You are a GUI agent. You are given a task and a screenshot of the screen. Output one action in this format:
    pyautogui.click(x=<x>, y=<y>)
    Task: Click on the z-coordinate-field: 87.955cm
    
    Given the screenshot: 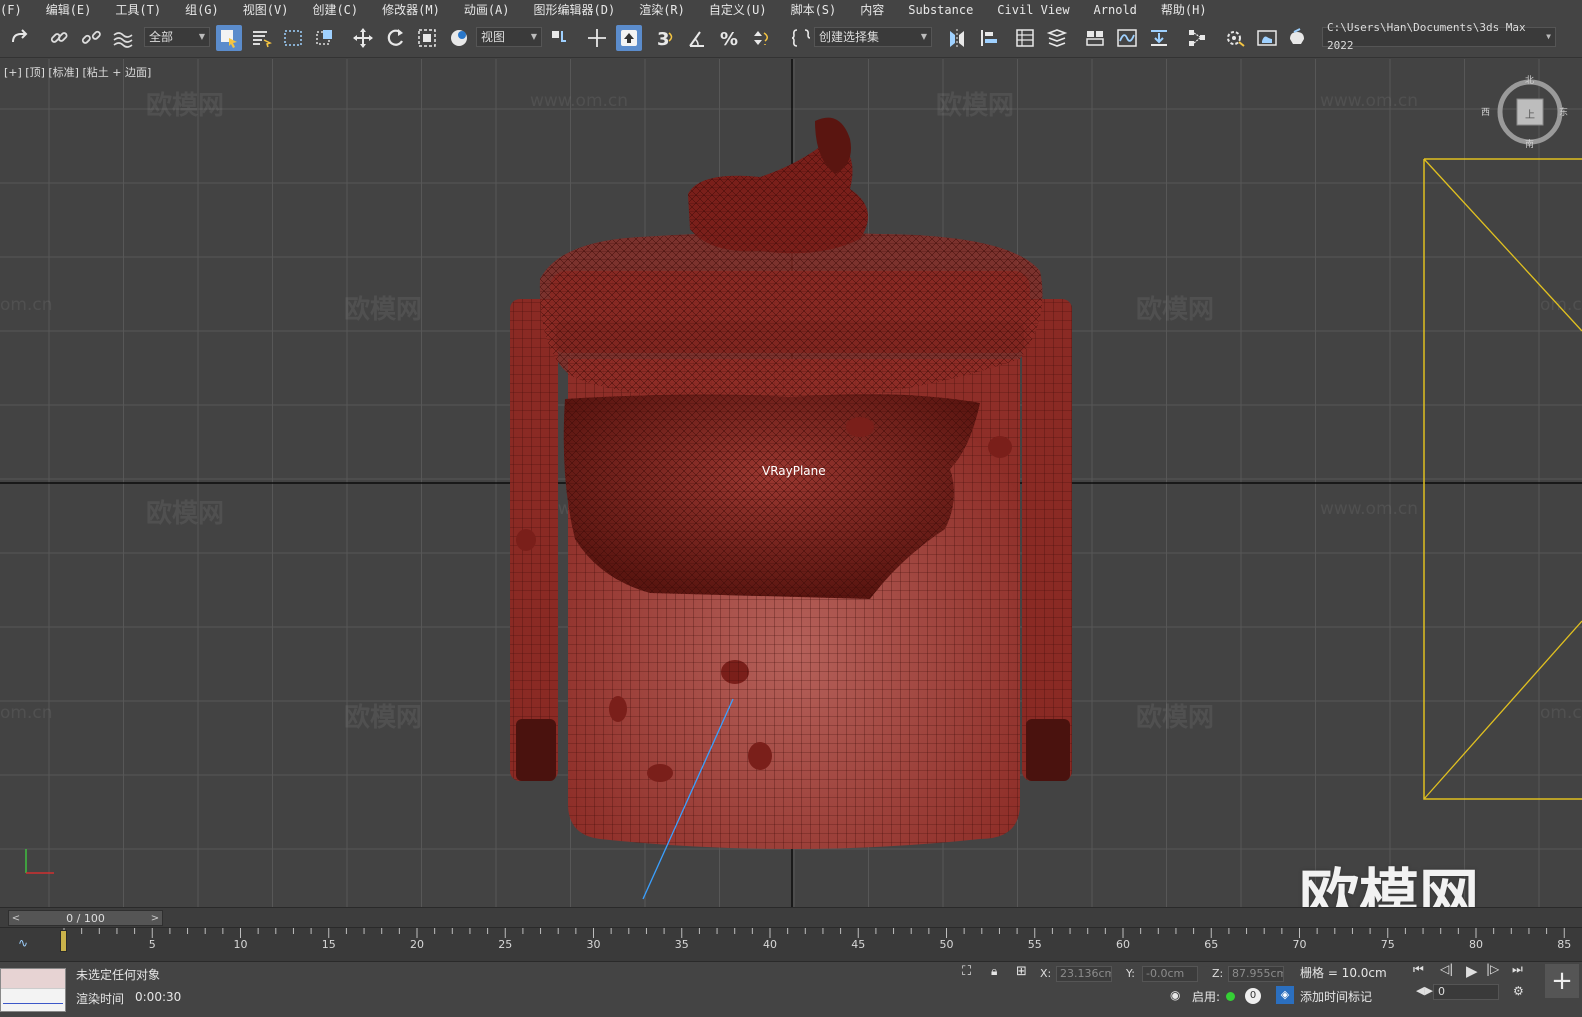 What is the action you would take?
    pyautogui.click(x=1256, y=974)
    